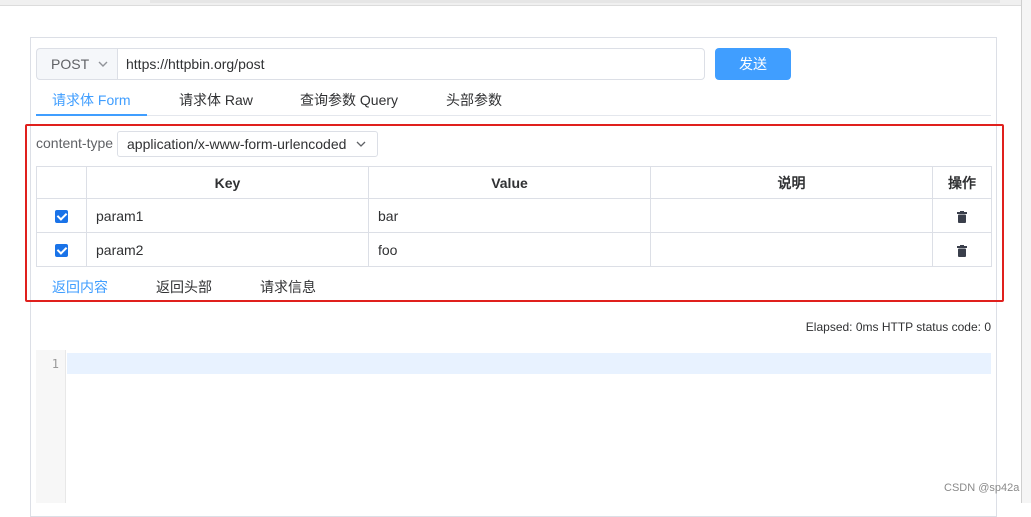 The width and height of the screenshot is (1031, 517). I want to click on header-value: Value, so click(509, 182).